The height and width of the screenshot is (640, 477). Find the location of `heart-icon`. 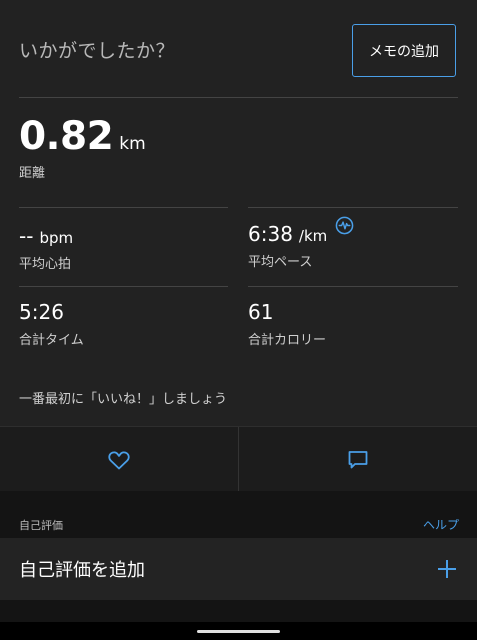

heart-icon is located at coordinates (119, 459).